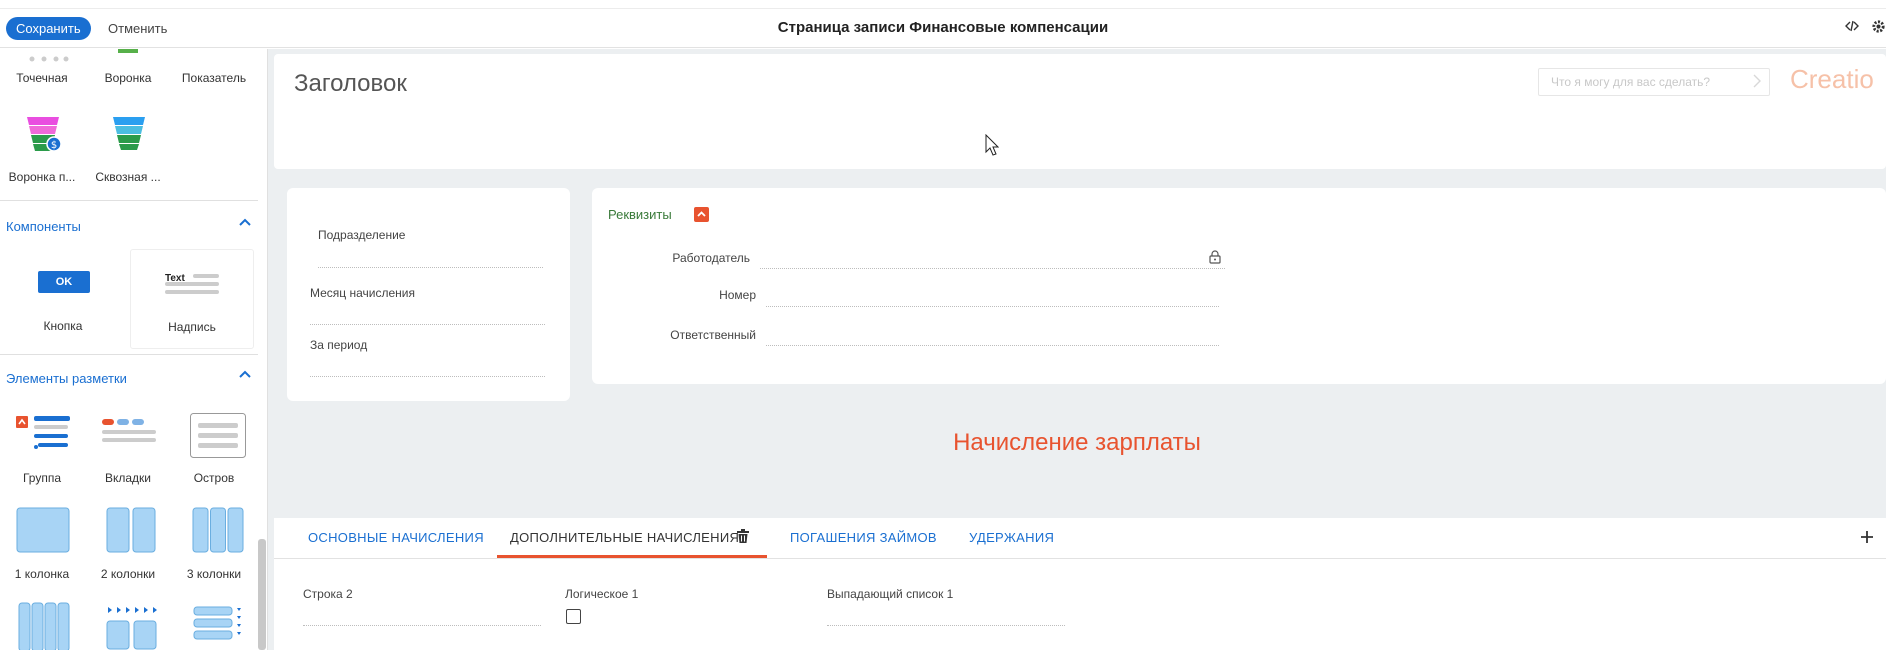  I want to click on responsible-input, so click(992, 345).